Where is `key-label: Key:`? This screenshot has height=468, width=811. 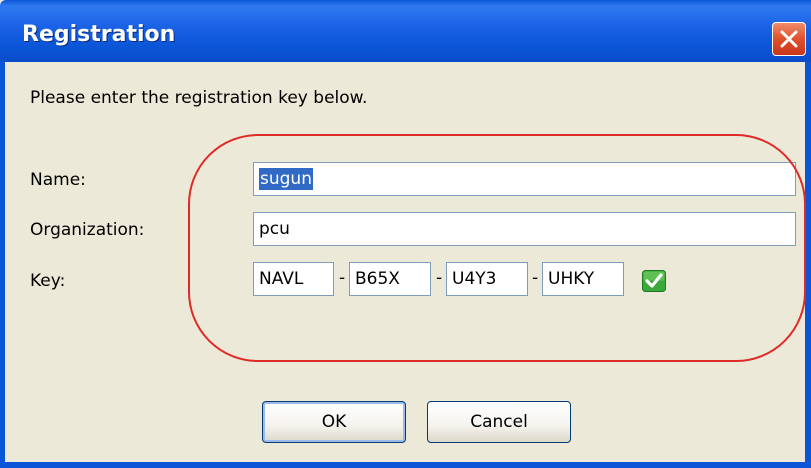 key-label: Key: is located at coordinates (48, 281).